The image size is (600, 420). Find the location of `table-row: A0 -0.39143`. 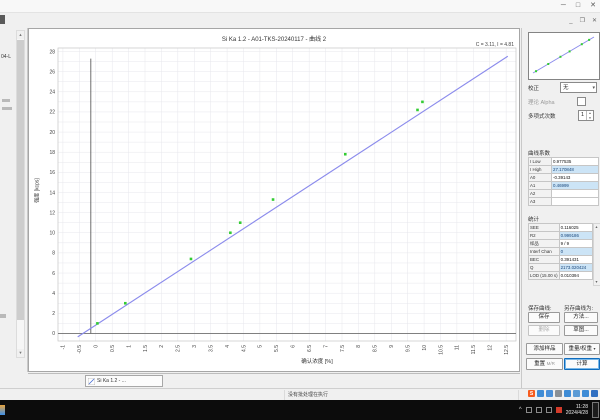

table-row: A0 -0.39143 is located at coordinates (563, 177).